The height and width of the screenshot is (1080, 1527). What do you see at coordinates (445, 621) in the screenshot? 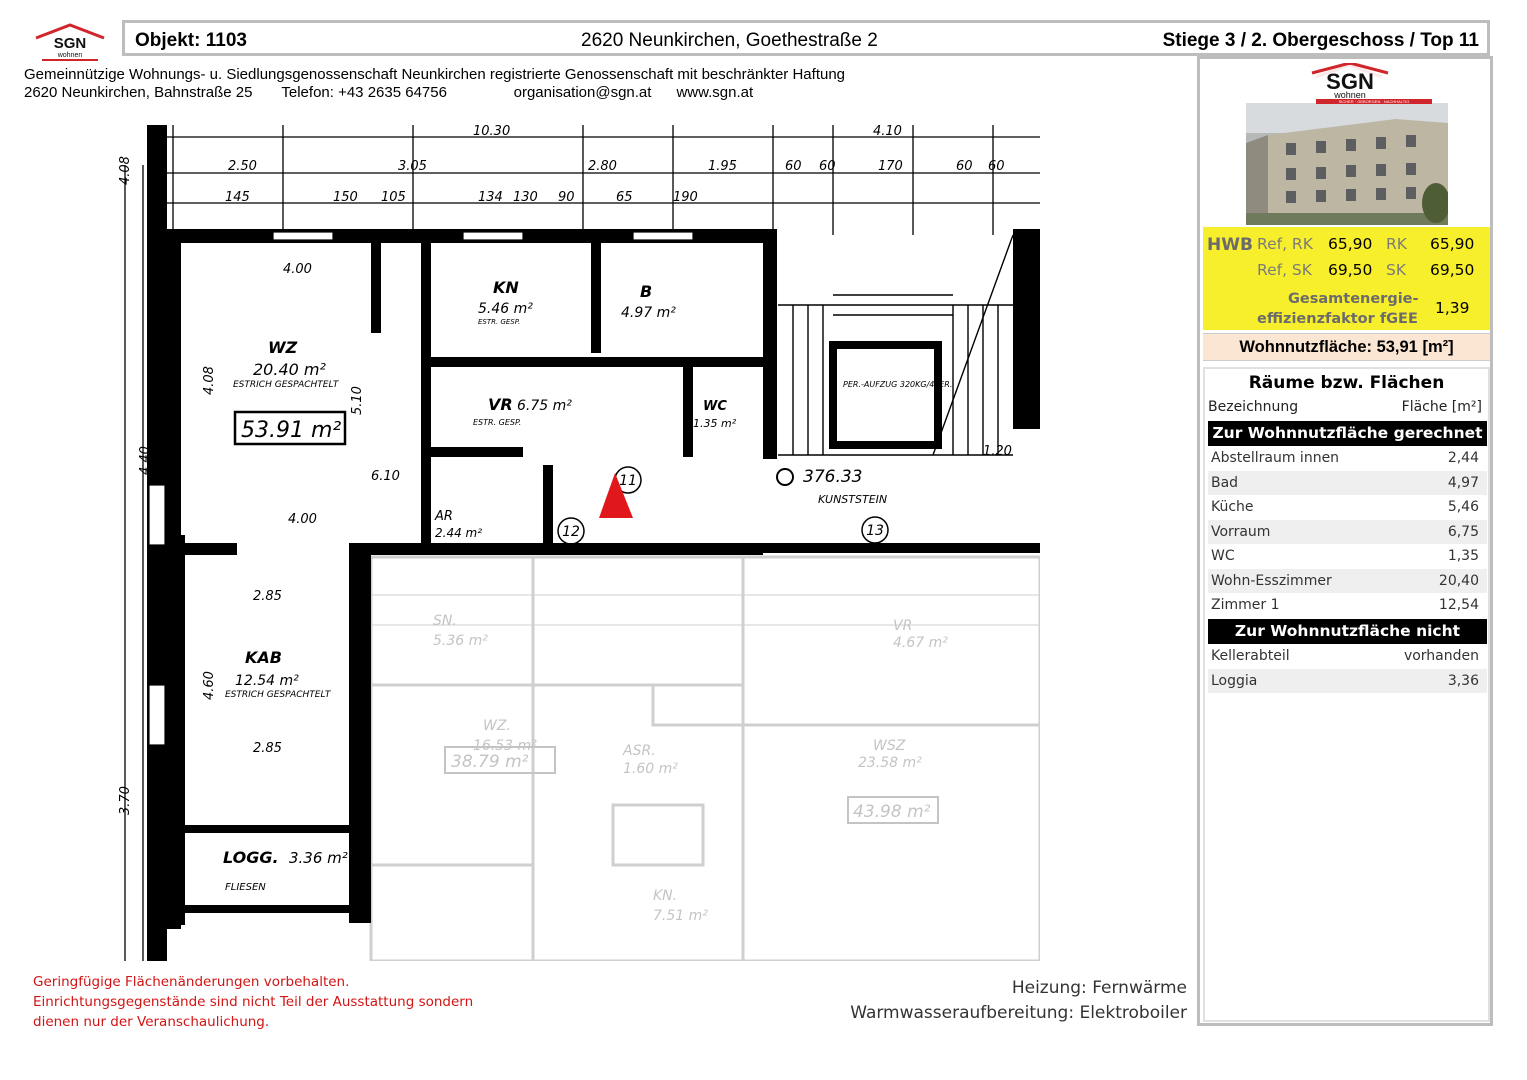
I see `ghost-room-label: SN.` at bounding box center [445, 621].